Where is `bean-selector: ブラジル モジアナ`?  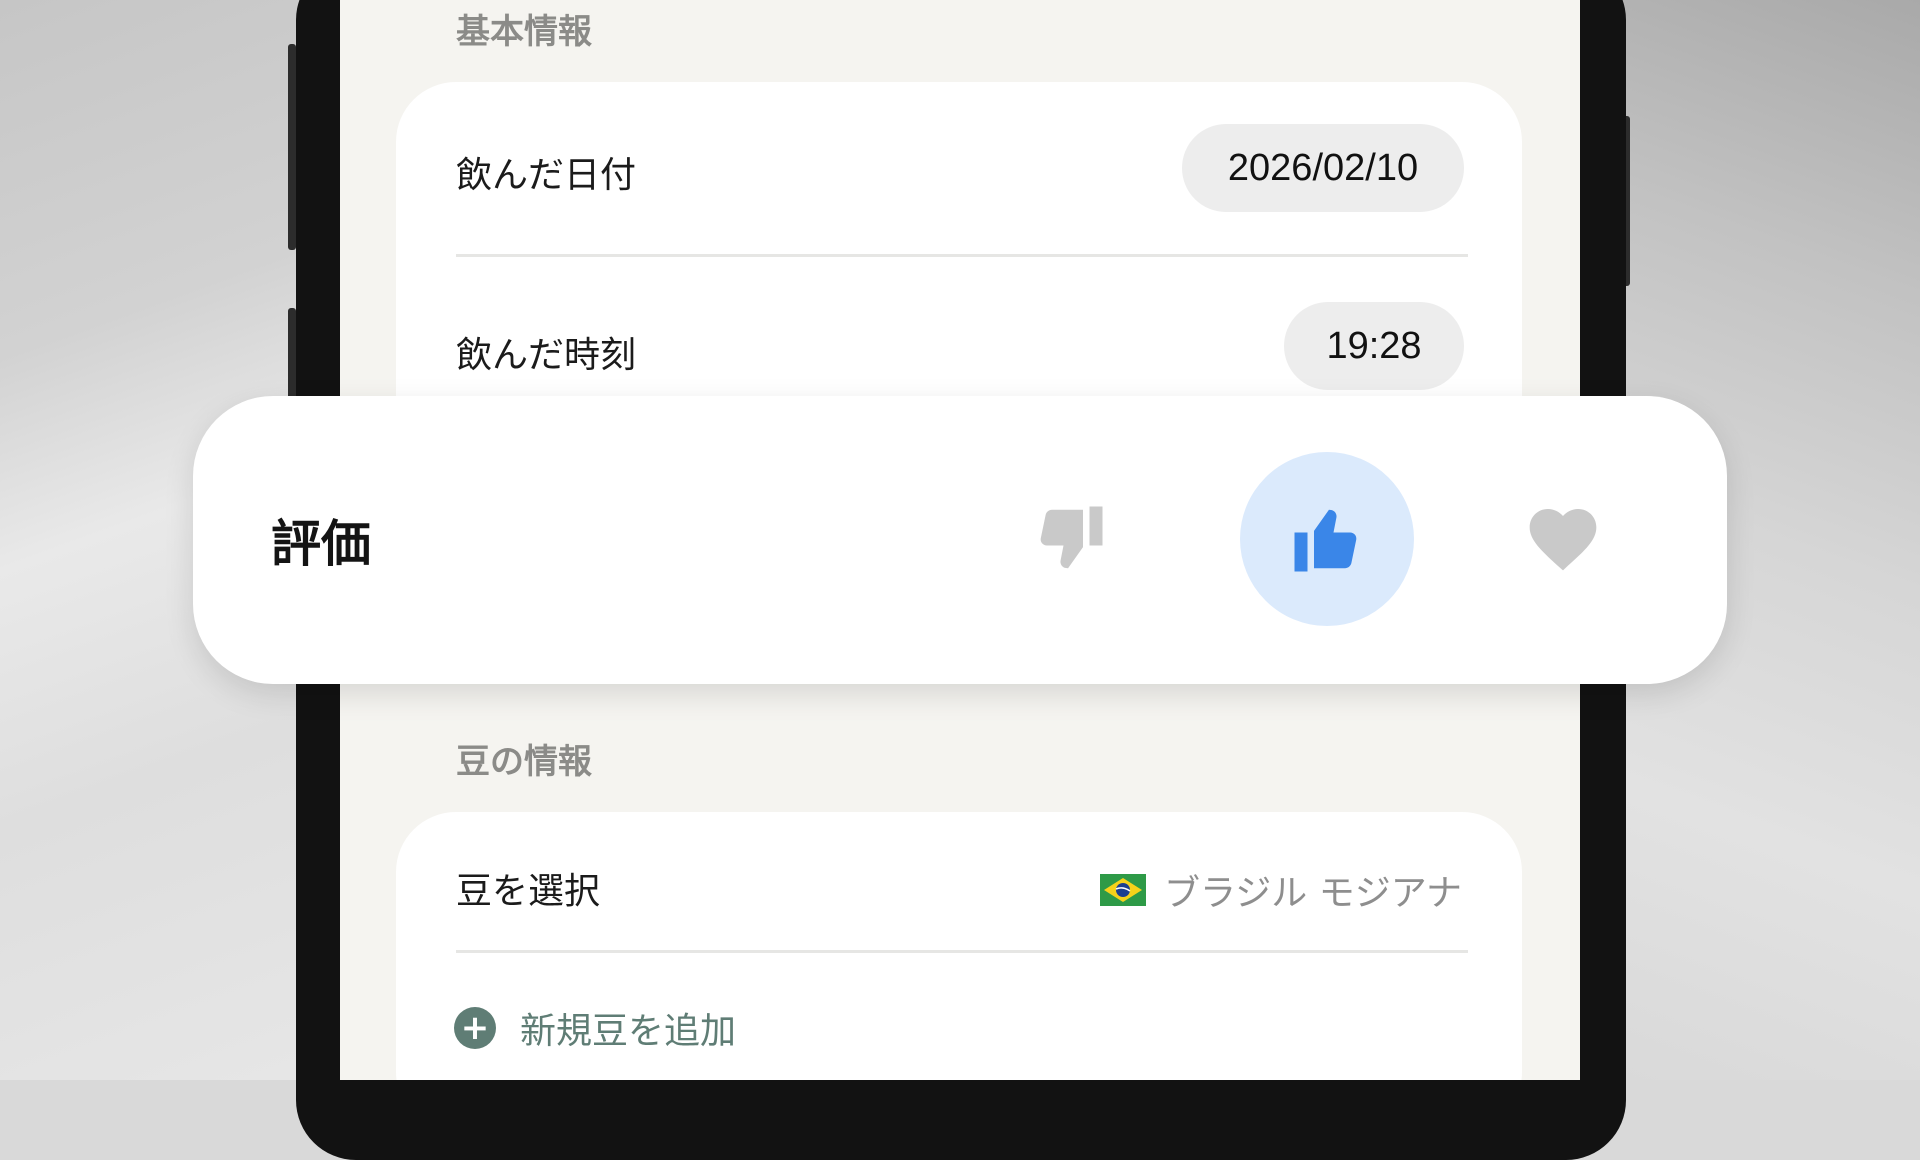 bean-selector: ブラジル モジアナ is located at coordinates (1280, 890).